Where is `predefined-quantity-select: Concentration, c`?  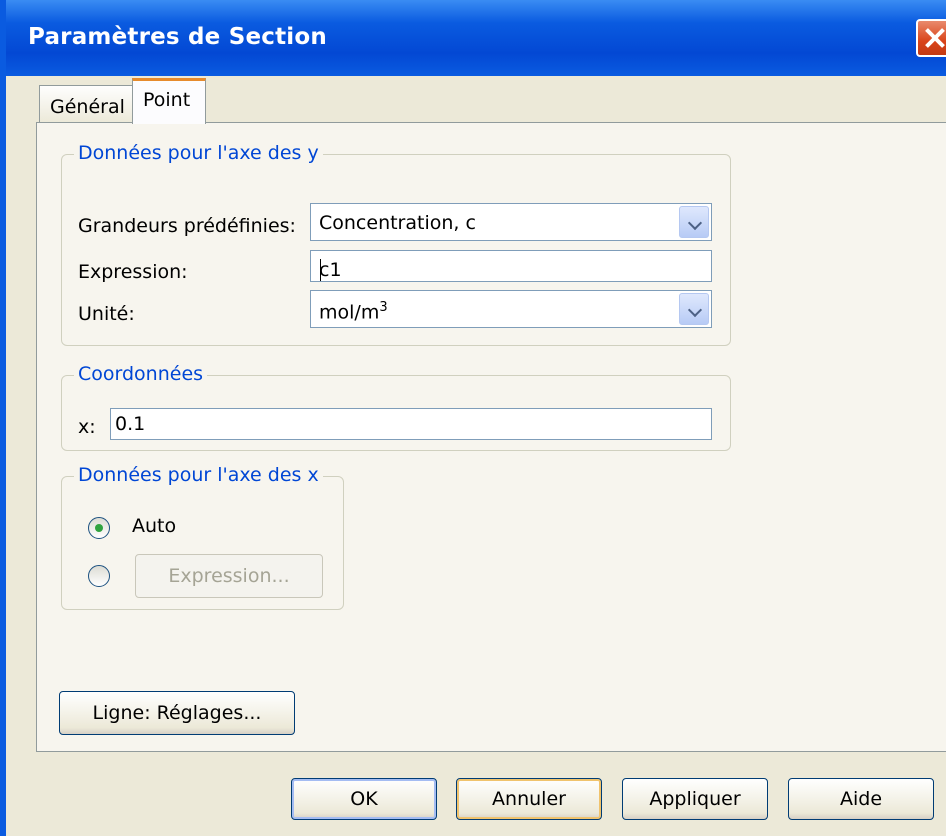
predefined-quantity-select: Concentration, c is located at coordinates (511, 222).